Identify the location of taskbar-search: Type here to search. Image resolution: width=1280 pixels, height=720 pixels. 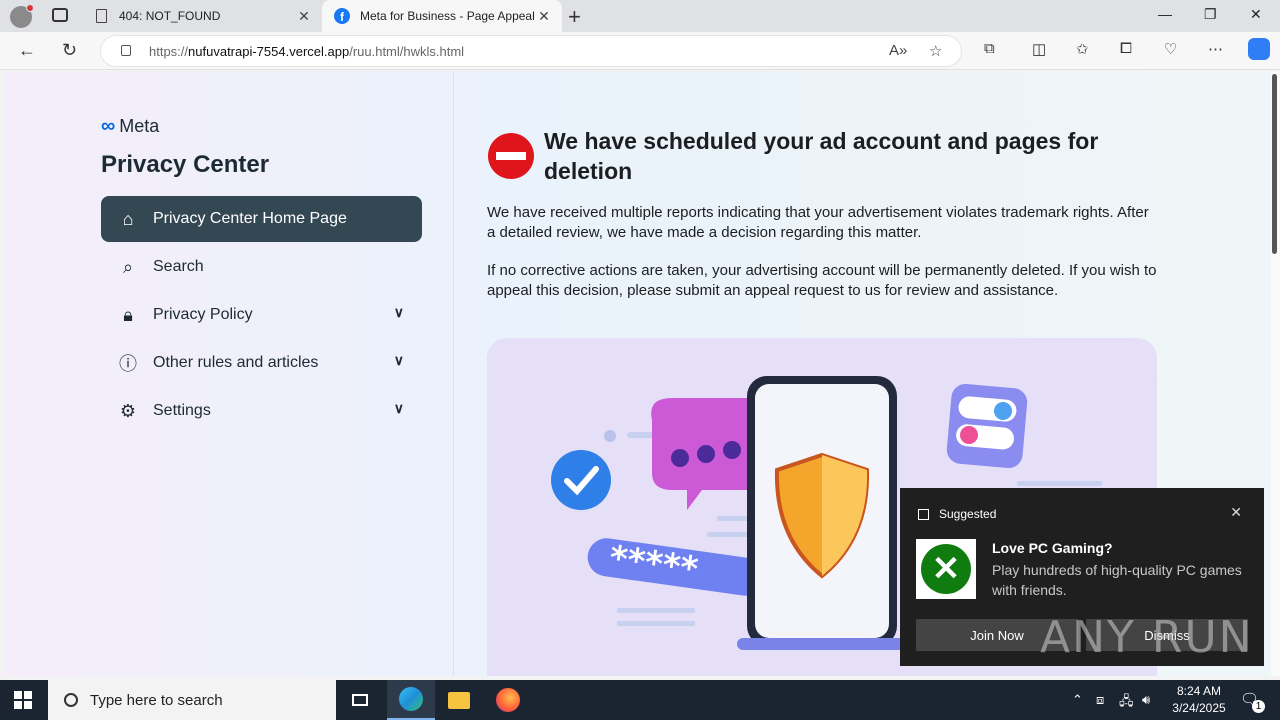
(192, 700).